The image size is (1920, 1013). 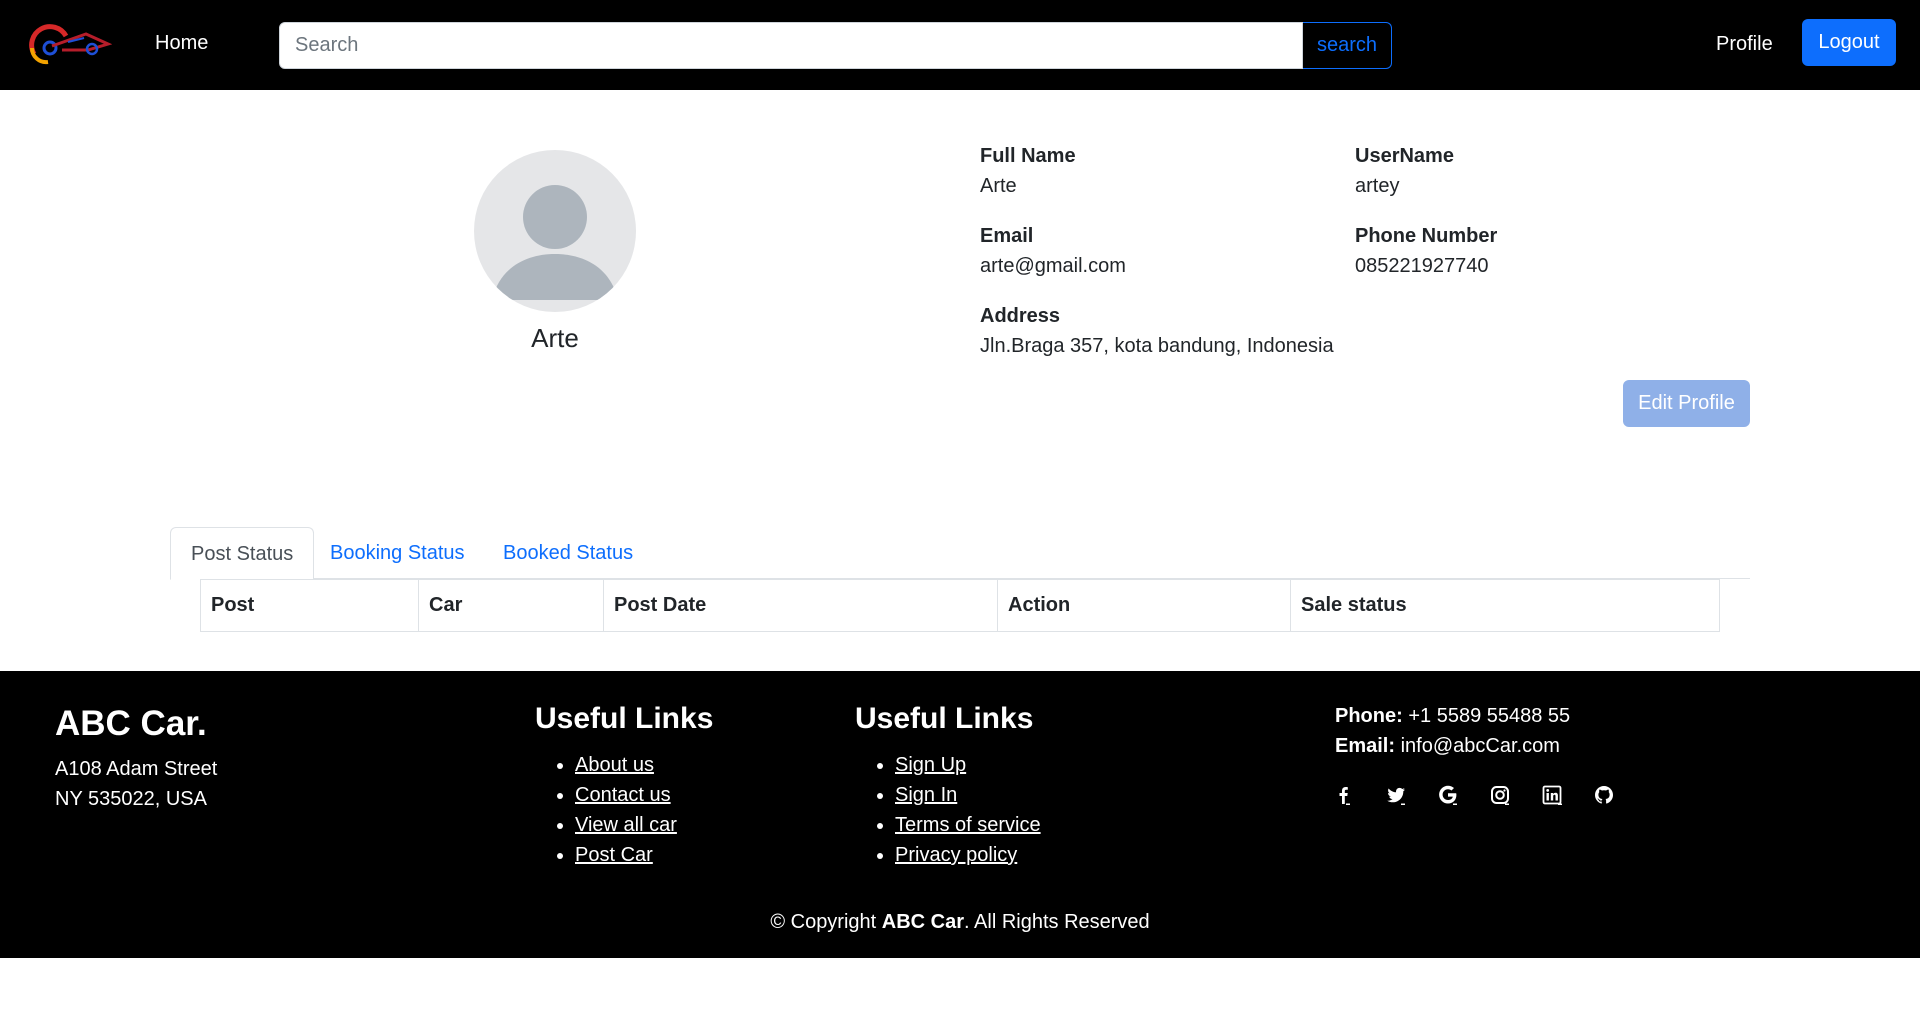 I want to click on copyright: © Copyright ABC Car. All Rights Reserved, so click(x=960, y=922).